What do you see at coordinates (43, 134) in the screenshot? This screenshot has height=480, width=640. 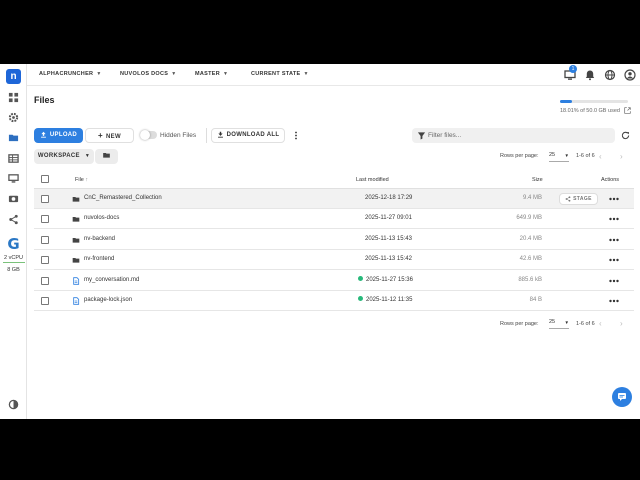 I see `upload-icon` at bounding box center [43, 134].